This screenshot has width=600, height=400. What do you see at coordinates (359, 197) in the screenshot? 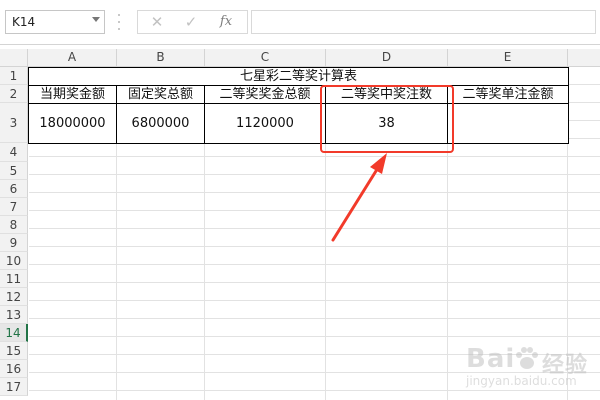
I see `annotation-arrow` at bounding box center [359, 197].